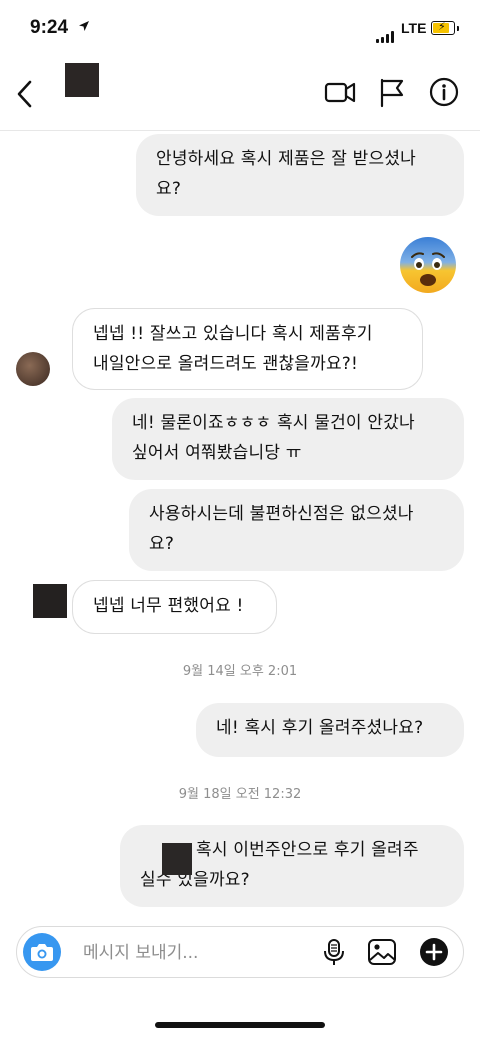 Image resolution: width=480 pixels, height=1039 pixels. Describe the element at coordinates (340, 92) in the screenshot. I see `video-call-icon` at that location.